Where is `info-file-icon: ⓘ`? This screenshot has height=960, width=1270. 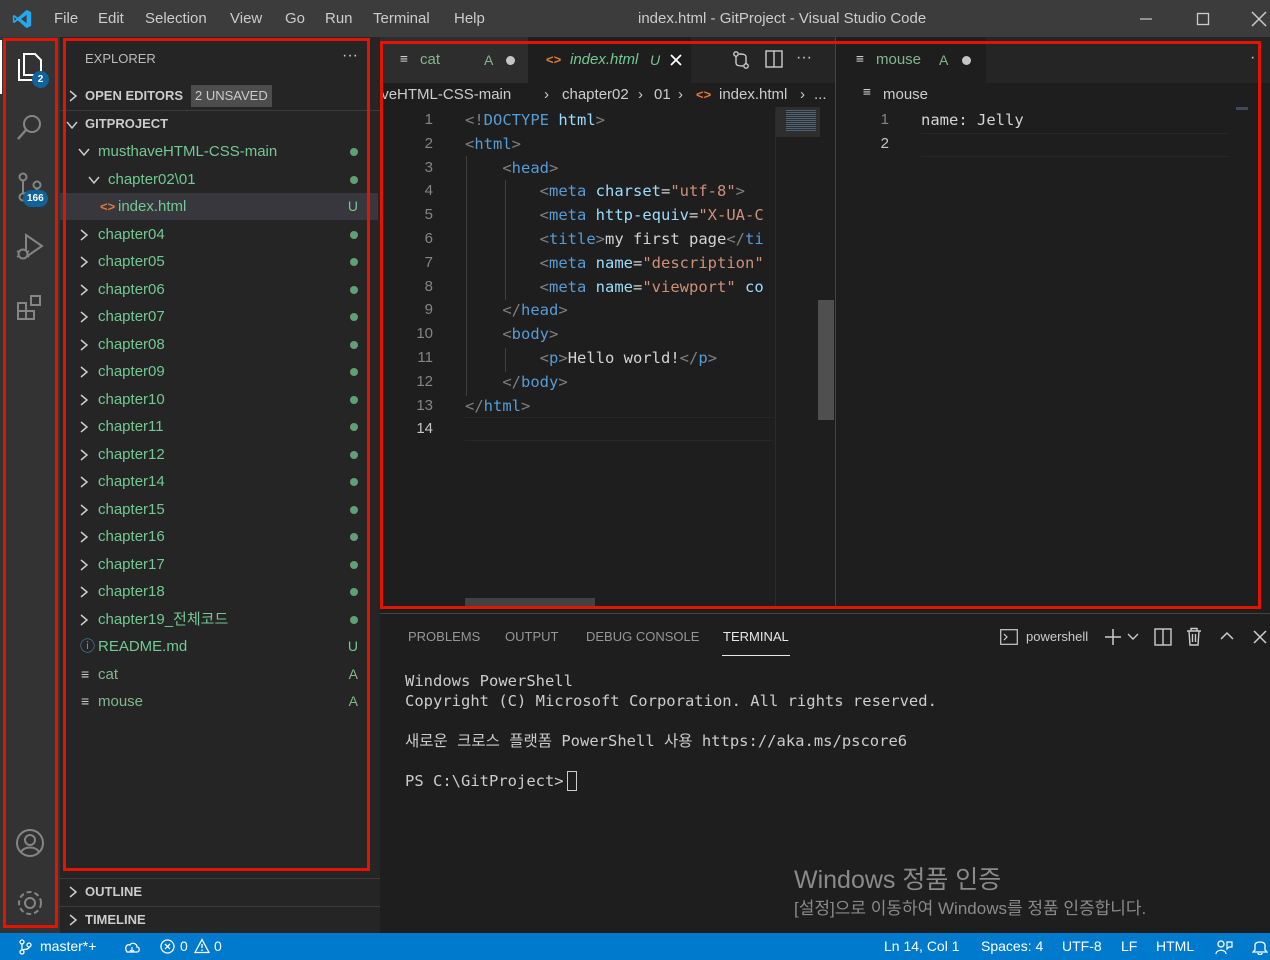
info-file-icon: ⓘ is located at coordinates (88, 646).